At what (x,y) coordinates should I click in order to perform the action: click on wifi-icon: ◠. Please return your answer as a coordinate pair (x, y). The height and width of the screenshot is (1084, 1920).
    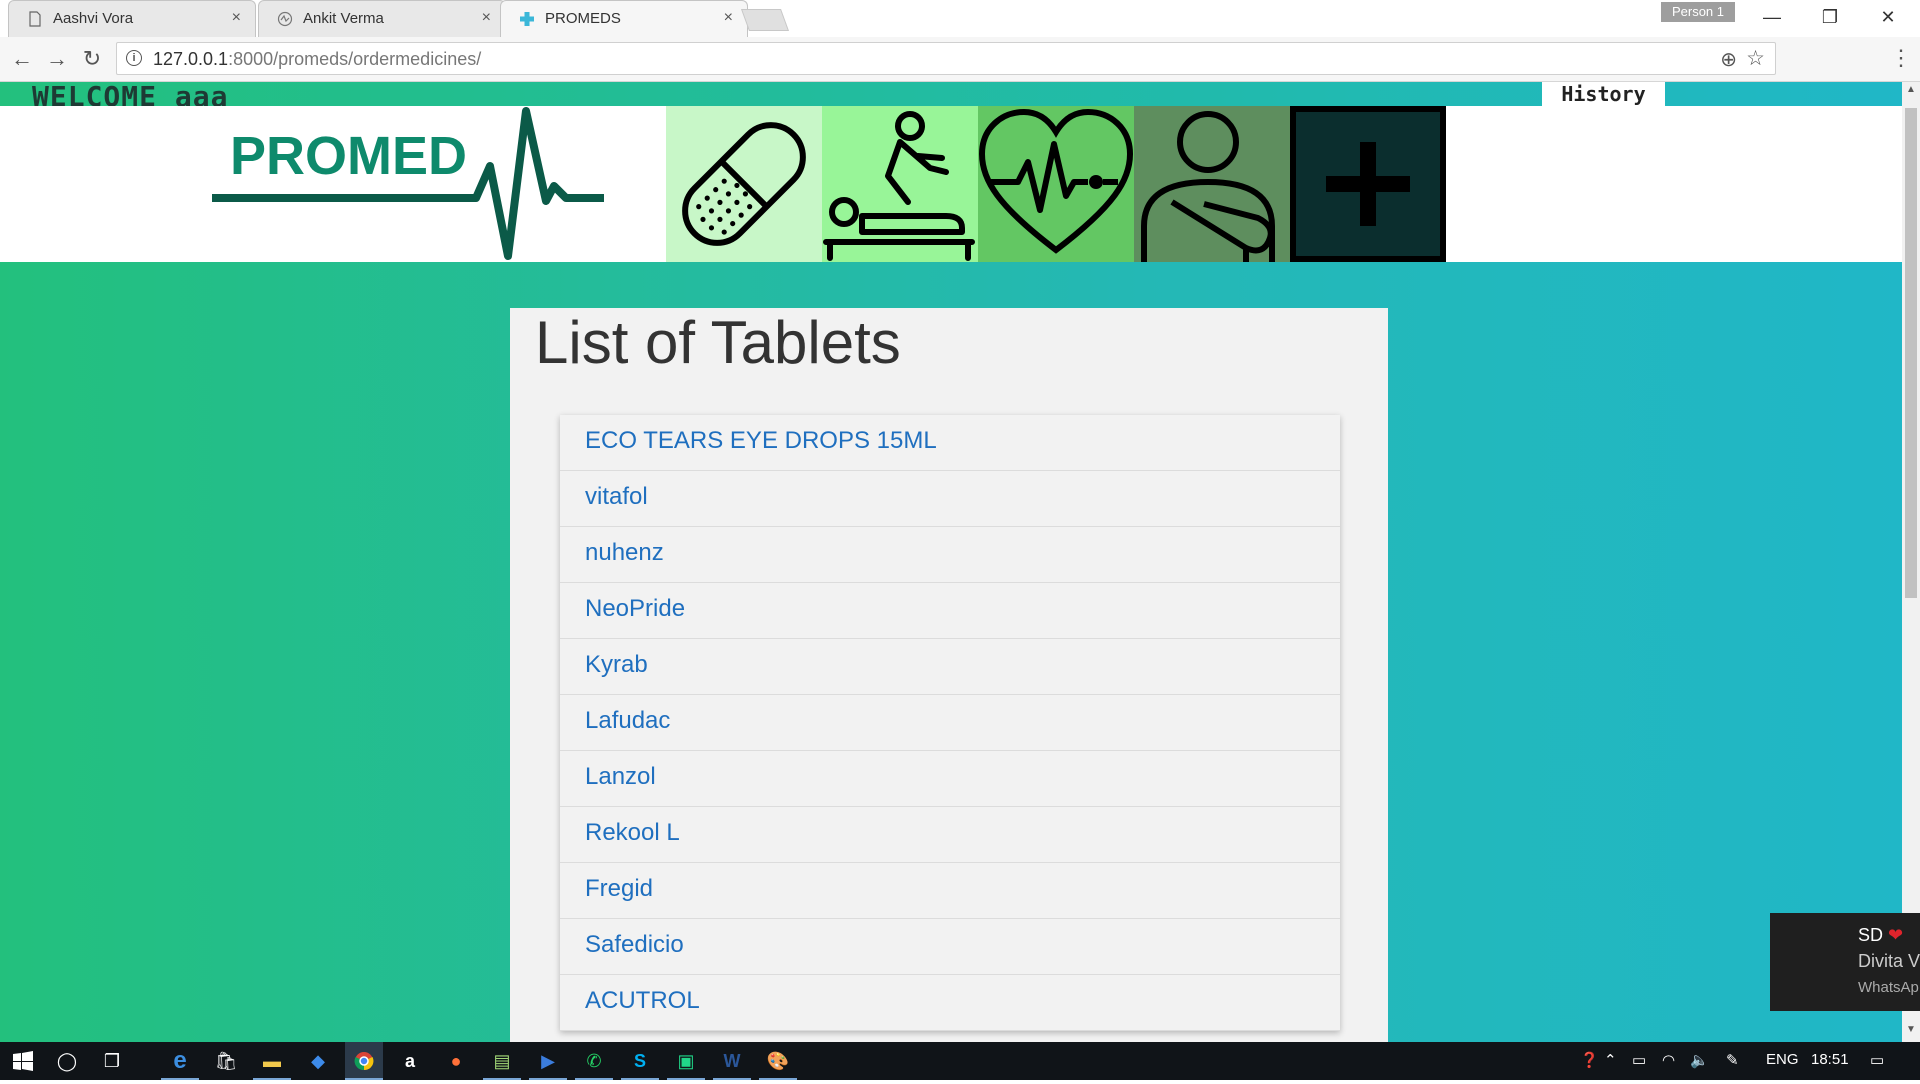
    Looking at the image, I should click on (1668, 1060).